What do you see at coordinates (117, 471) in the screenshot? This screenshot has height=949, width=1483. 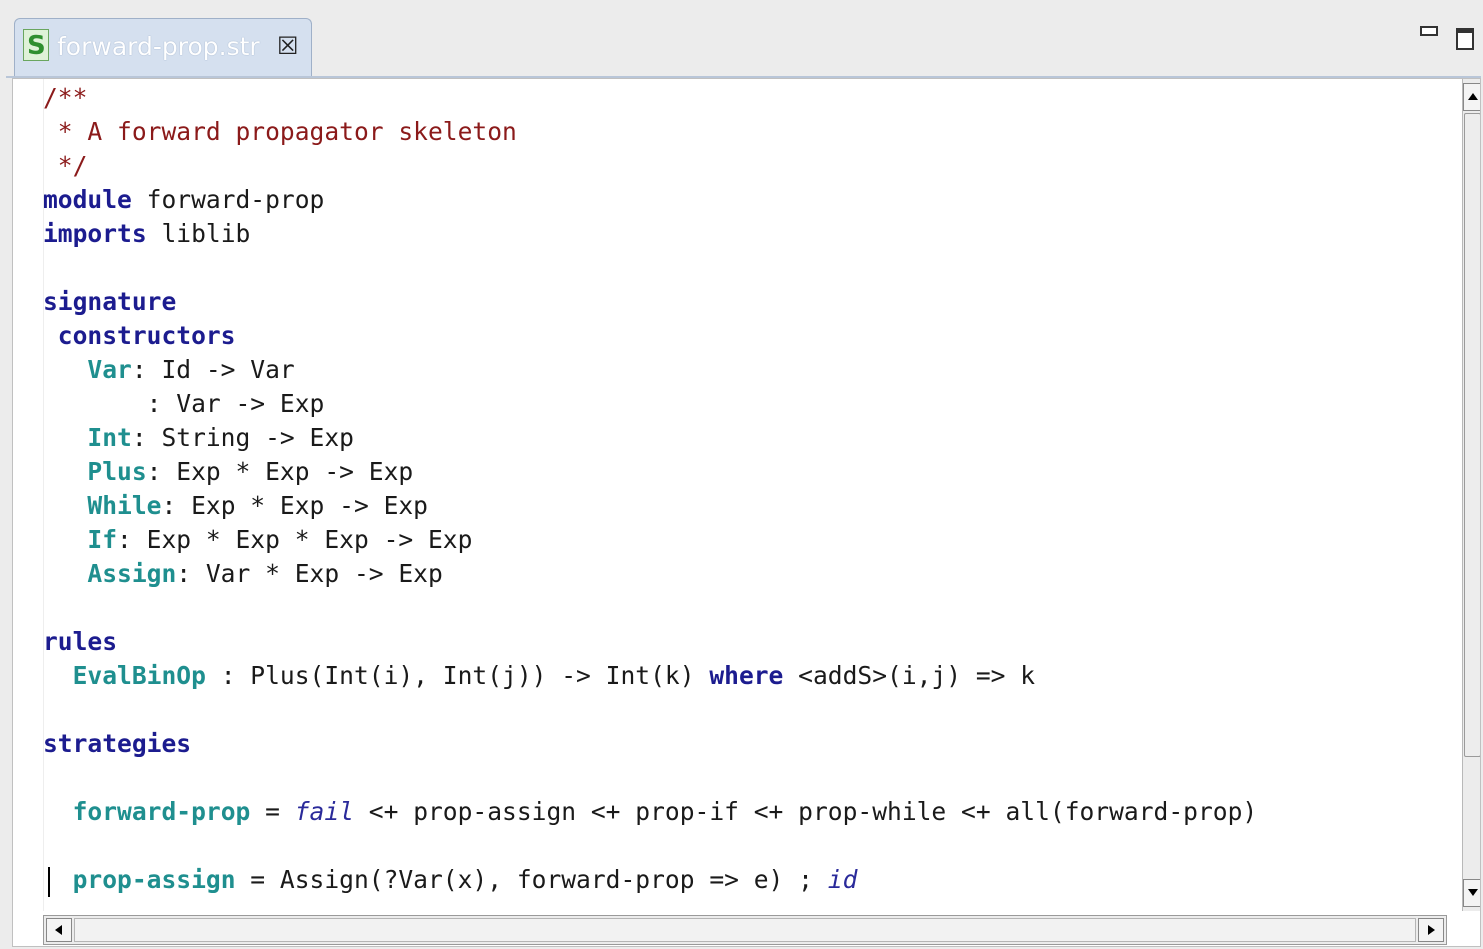 I see `constructor-plus: Plus` at bounding box center [117, 471].